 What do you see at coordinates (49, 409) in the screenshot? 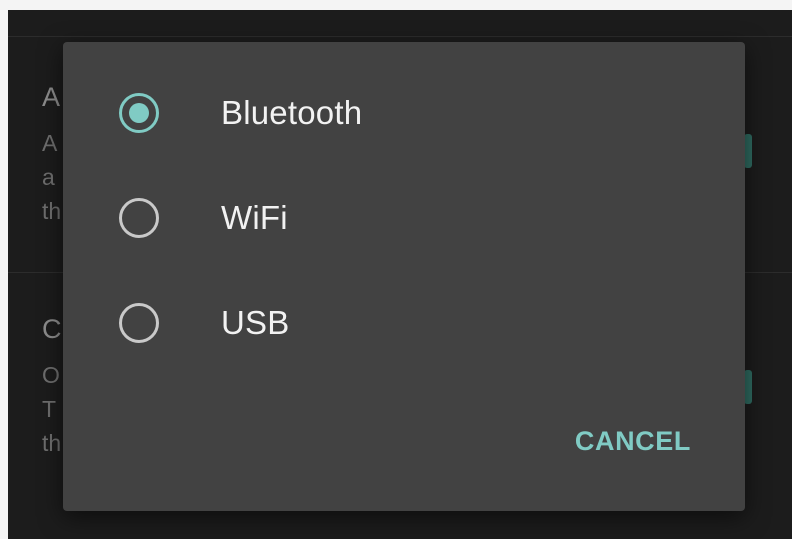
I see `background-section2-text: T` at bounding box center [49, 409].